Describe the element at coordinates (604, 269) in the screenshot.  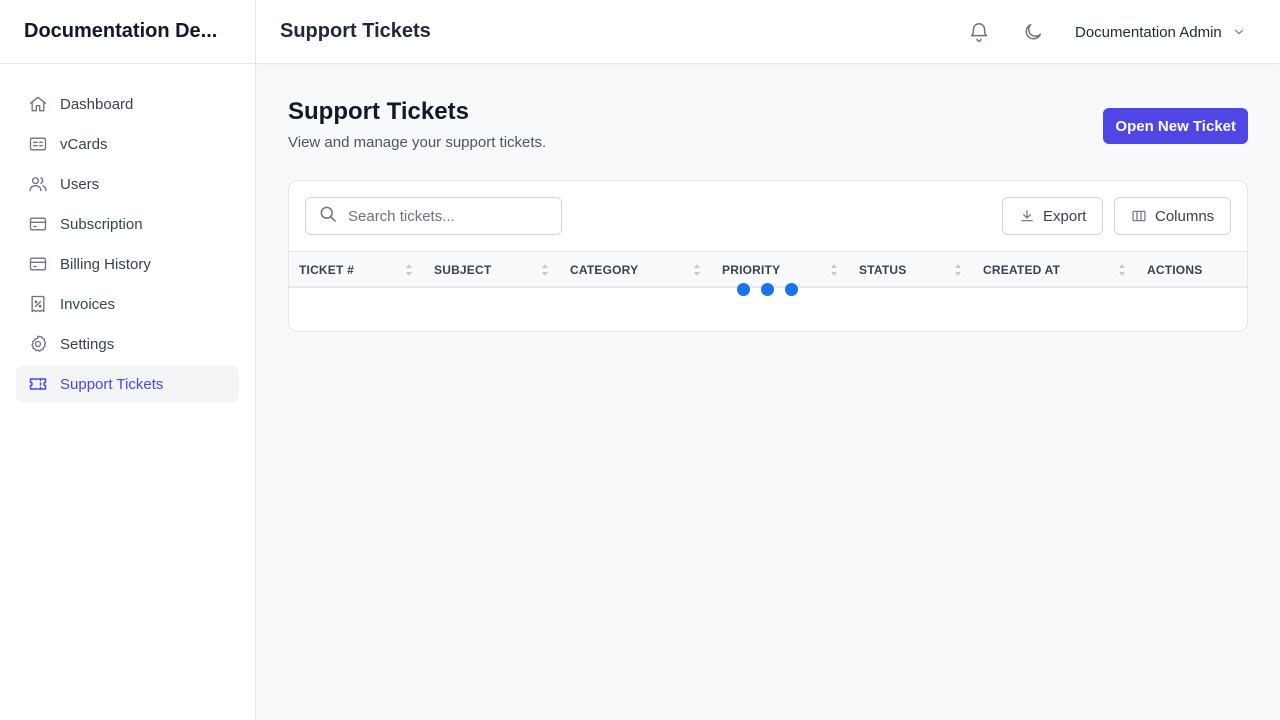
I see `column-header-category: CATEGORY` at that location.